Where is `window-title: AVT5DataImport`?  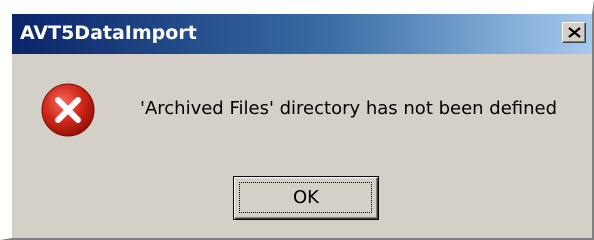
window-title: AVT5DataImport is located at coordinates (108, 33).